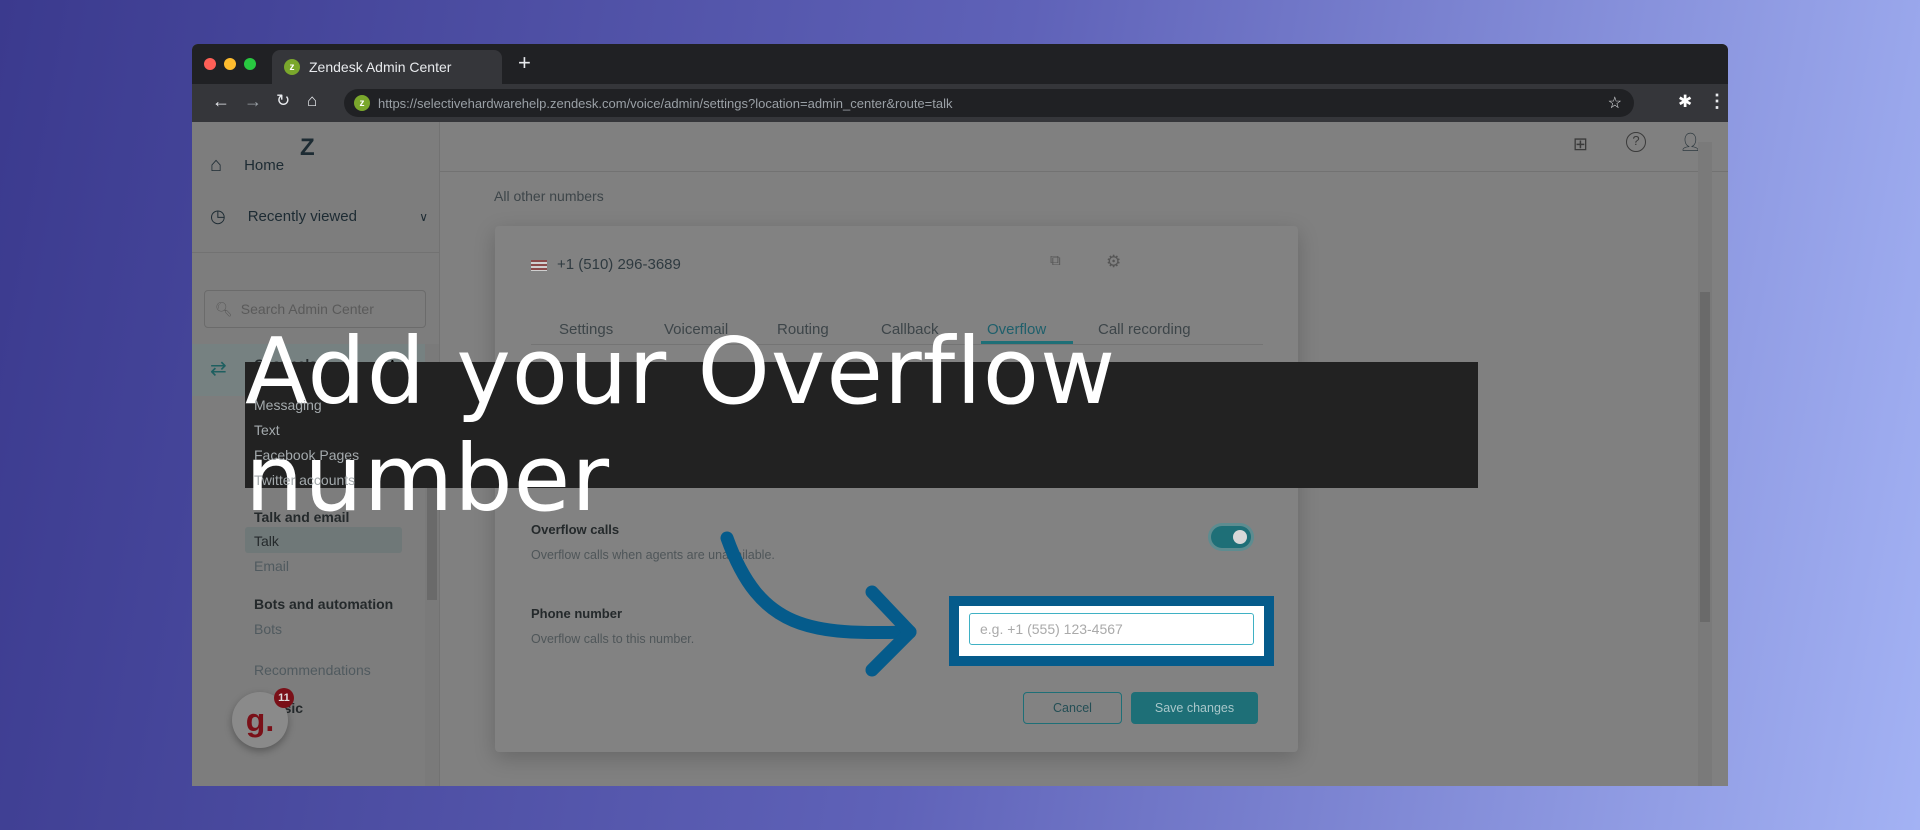  Describe the element at coordinates (524, 63) in the screenshot. I see `new-tab-button: +` at that location.